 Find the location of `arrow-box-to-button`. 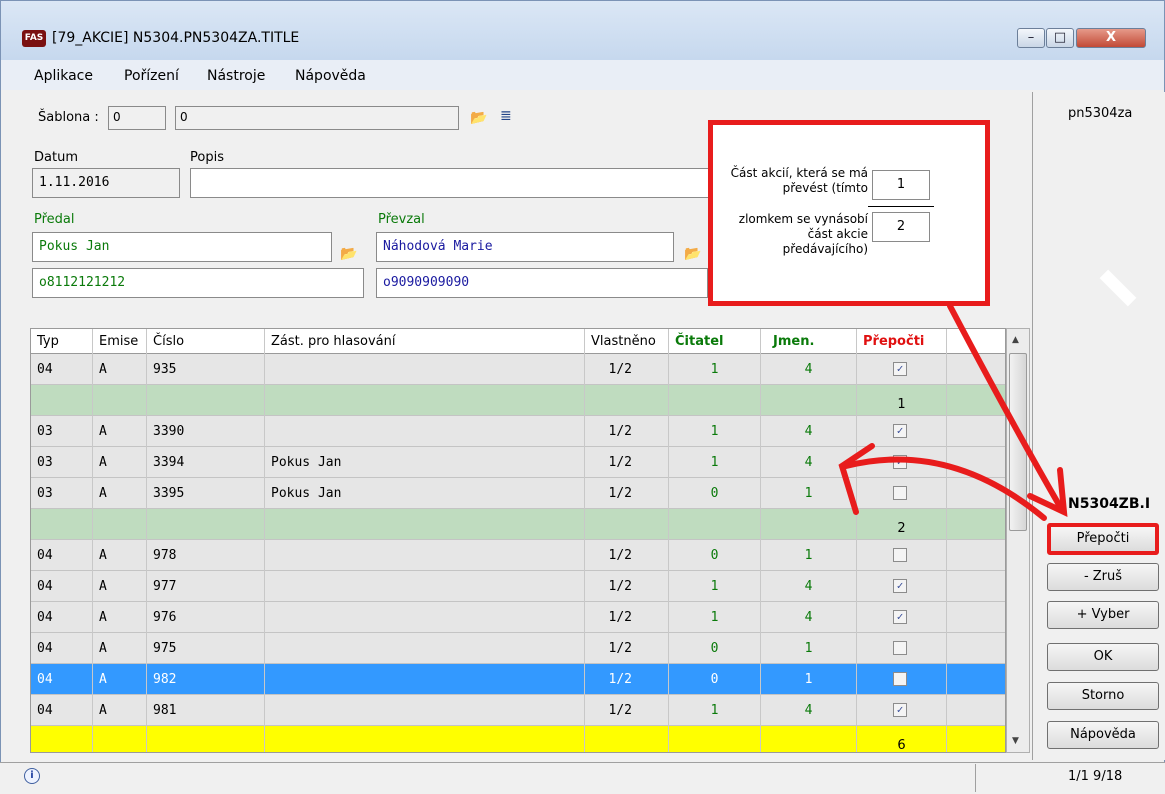

arrow-box-to-button is located at coordinates (1006, 408).